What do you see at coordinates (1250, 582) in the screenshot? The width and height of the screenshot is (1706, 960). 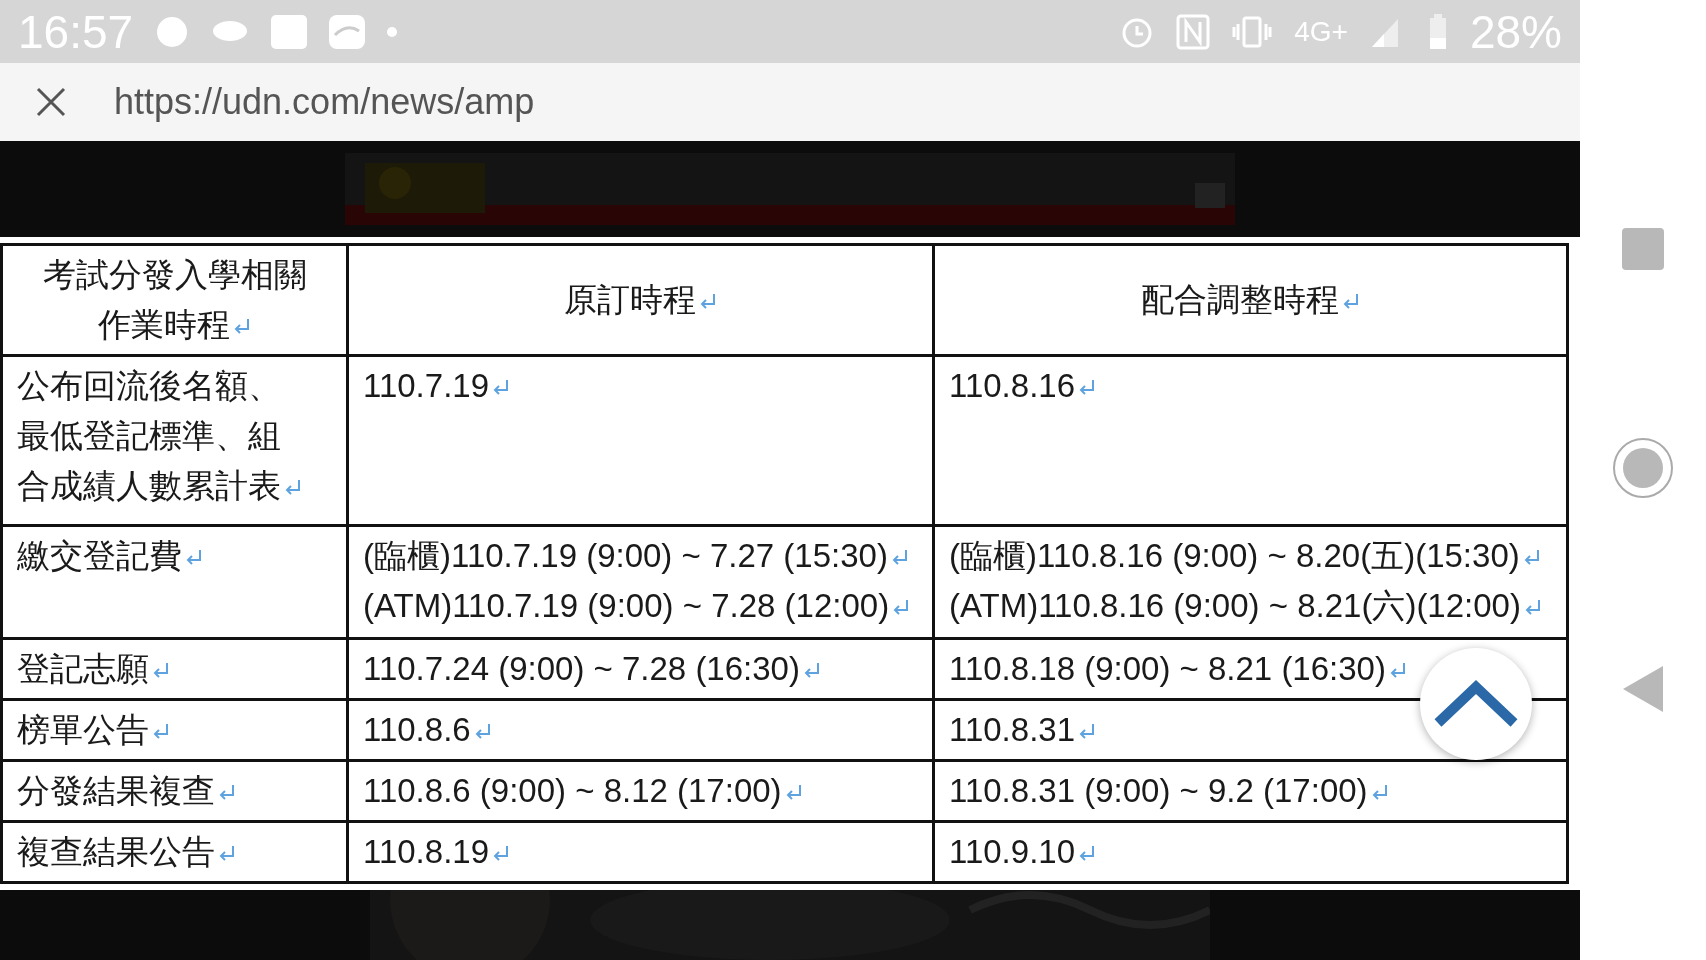 I see `table-cell: (臨櫃)110.8.16 (9:00) ~ 8.20(五)(15:30) (ATM)110.8.16 (9:00) ~ 8.21(六)(12:00)` at bounding box center [1250, 582].